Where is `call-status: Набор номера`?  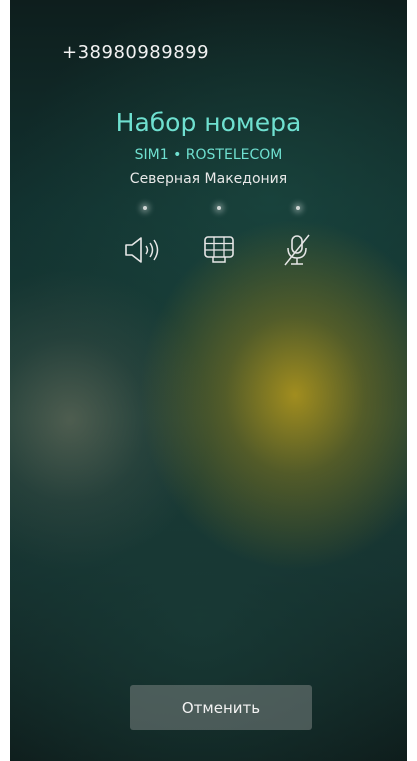 call-status: Набор номера is located at coordinates (208, 122).